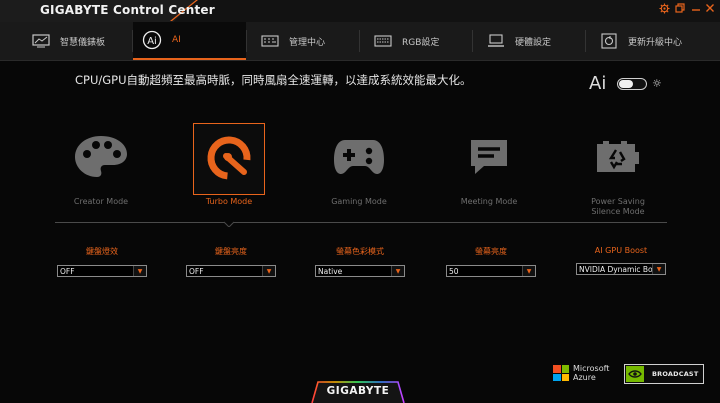  I want to click on select-value: NVIDIA Dynamic Bo, so click(615, 269).